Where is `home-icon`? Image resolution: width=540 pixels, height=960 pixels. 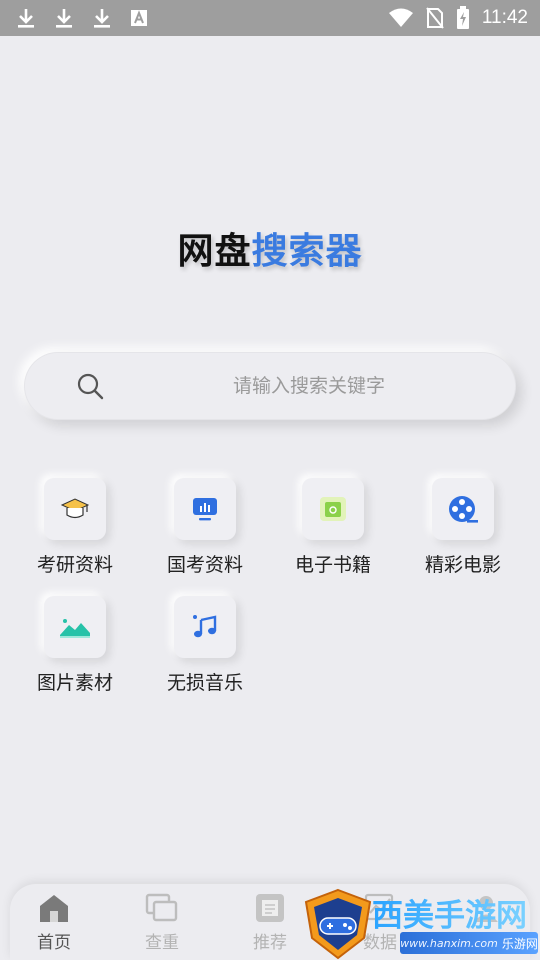
home-icon is located at coordinates (54, 908).